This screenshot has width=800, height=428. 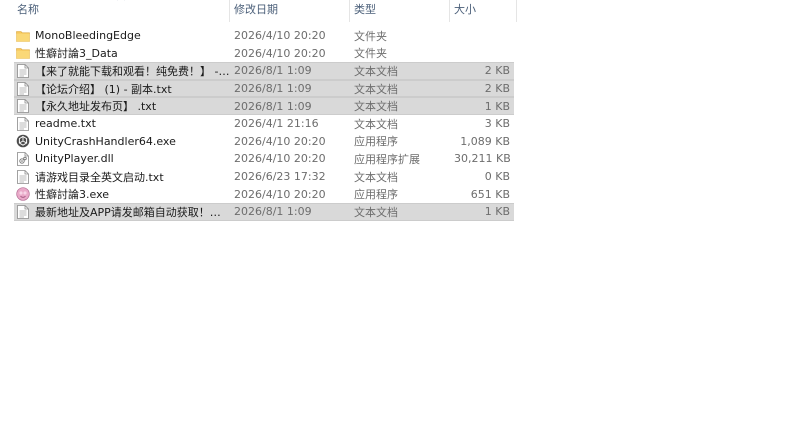 I want to click on column-divider, so click(x=516, y=11).